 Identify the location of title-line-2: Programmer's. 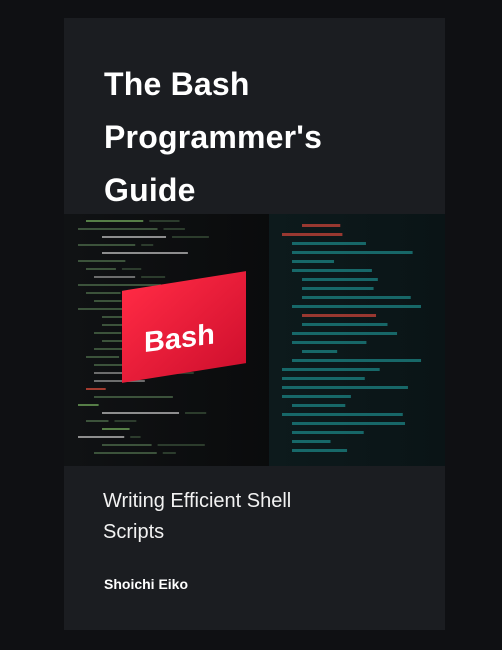
(213, 137).